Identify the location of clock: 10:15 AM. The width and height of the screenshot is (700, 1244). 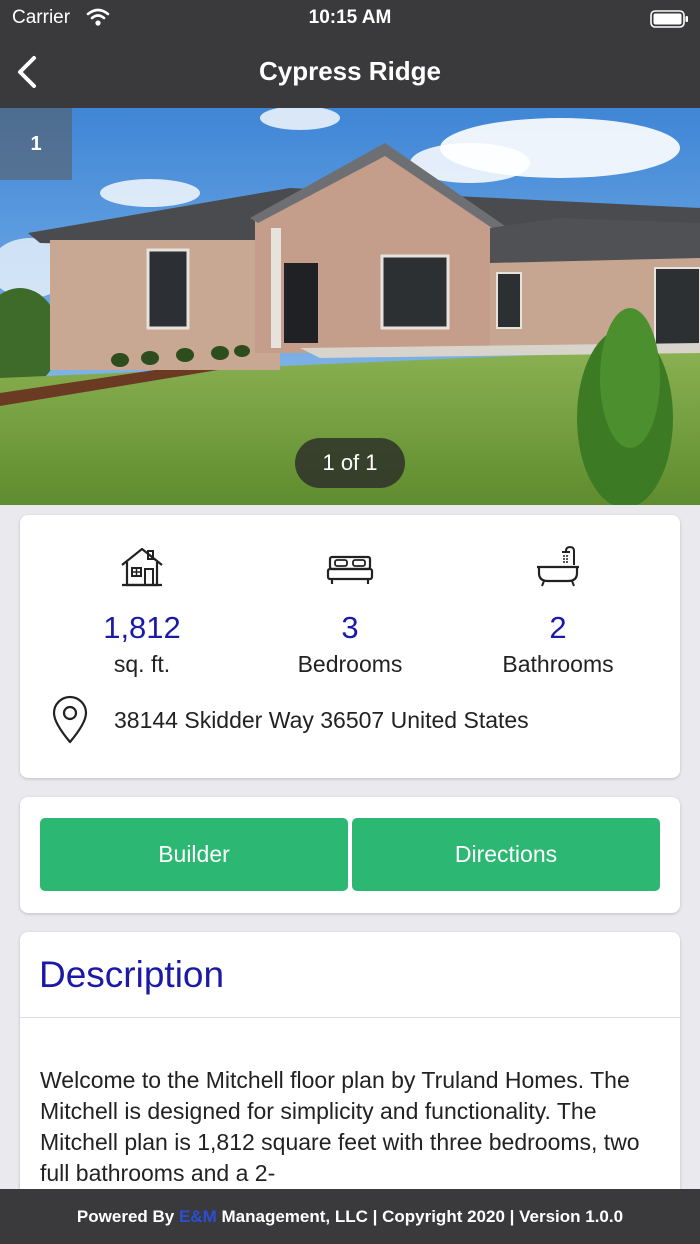
(350, 17).